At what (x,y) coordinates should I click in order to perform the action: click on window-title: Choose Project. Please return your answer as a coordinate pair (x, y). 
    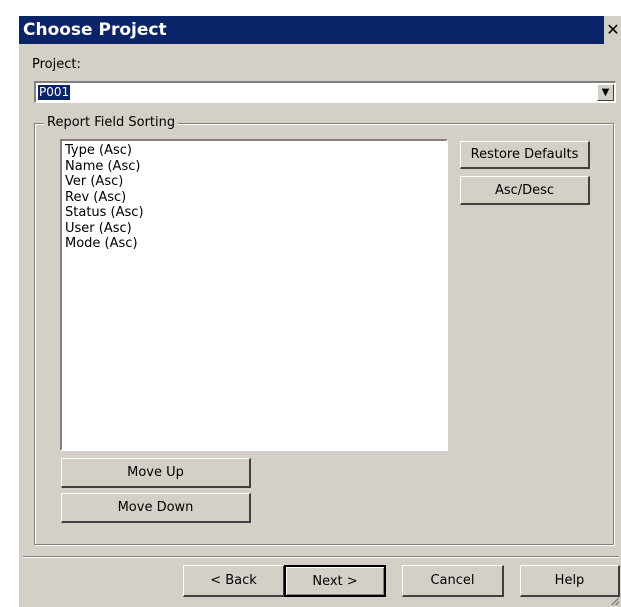
    Looking at the image, I should click on (95, 30).